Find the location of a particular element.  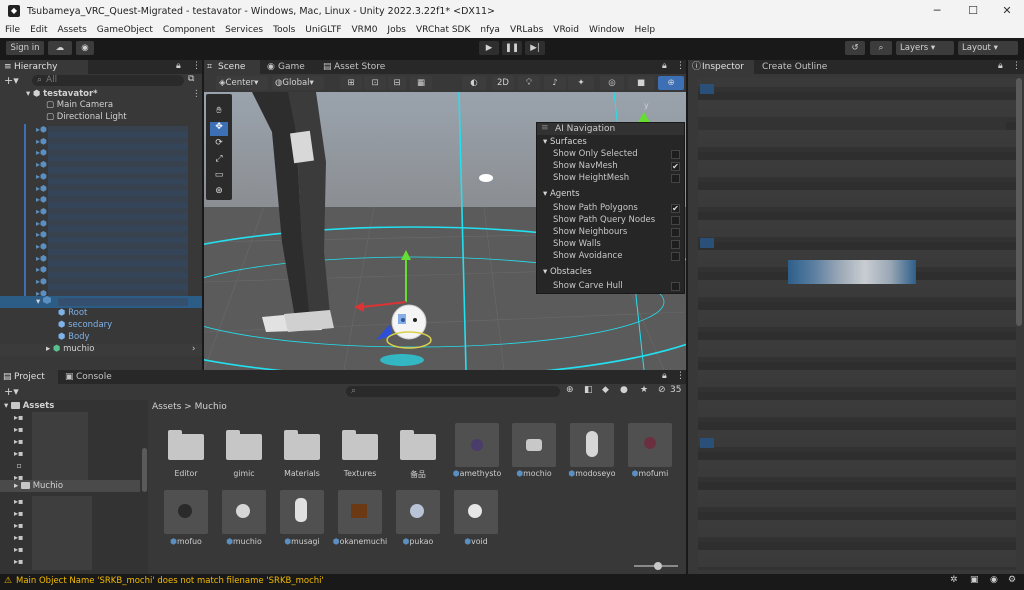

menu-file: File is located at coordinates (12, 30).